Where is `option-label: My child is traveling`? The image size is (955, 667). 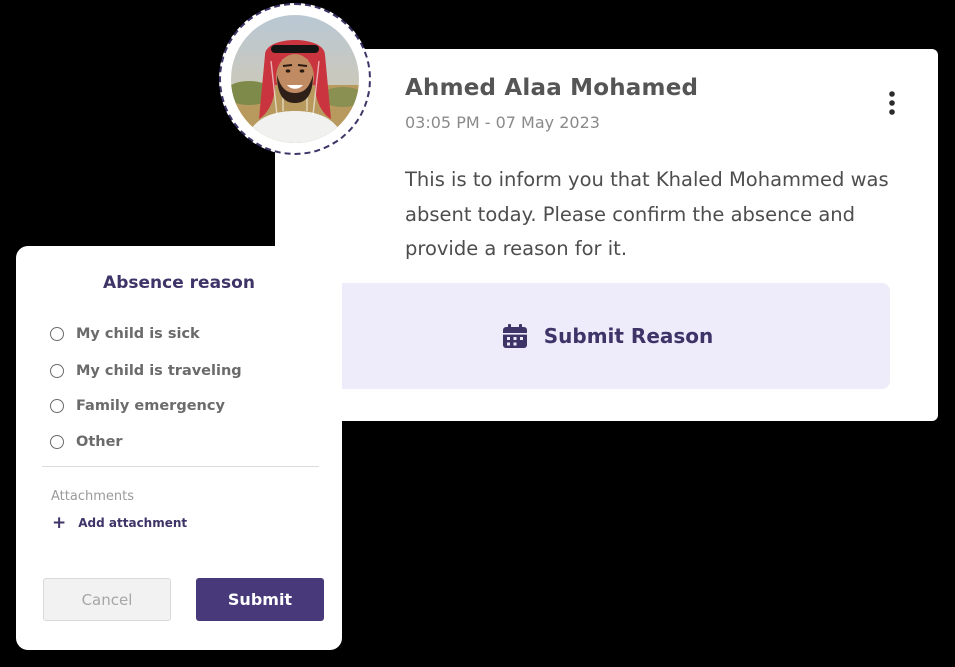 option-label: My child is traveling is located at coordinates (159, 371).